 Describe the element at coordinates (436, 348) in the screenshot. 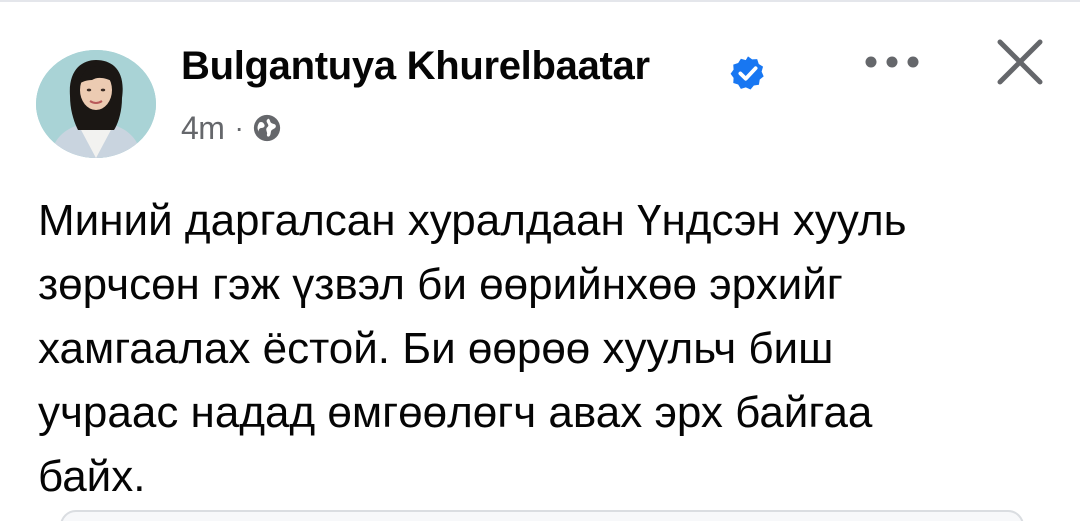

I see `post-text-line: хамгаалах ёстой. Би өөрөө хуульч биш` at that location.